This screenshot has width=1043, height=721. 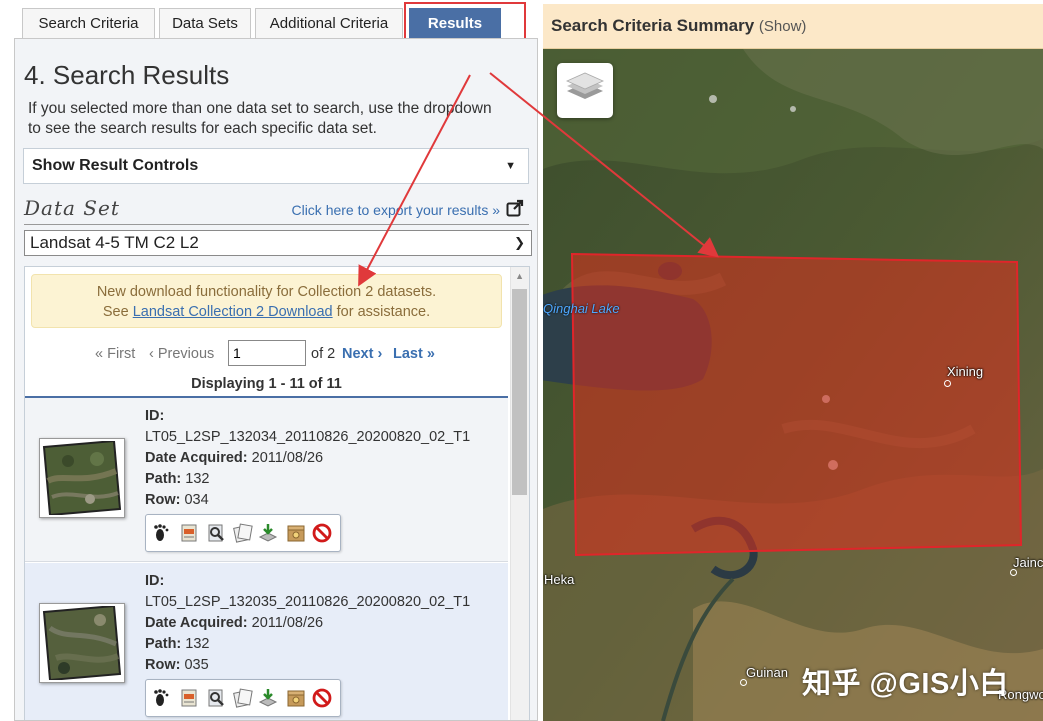 I want to click on chevron-down-icon: ❯, so click(x=519, y=242).